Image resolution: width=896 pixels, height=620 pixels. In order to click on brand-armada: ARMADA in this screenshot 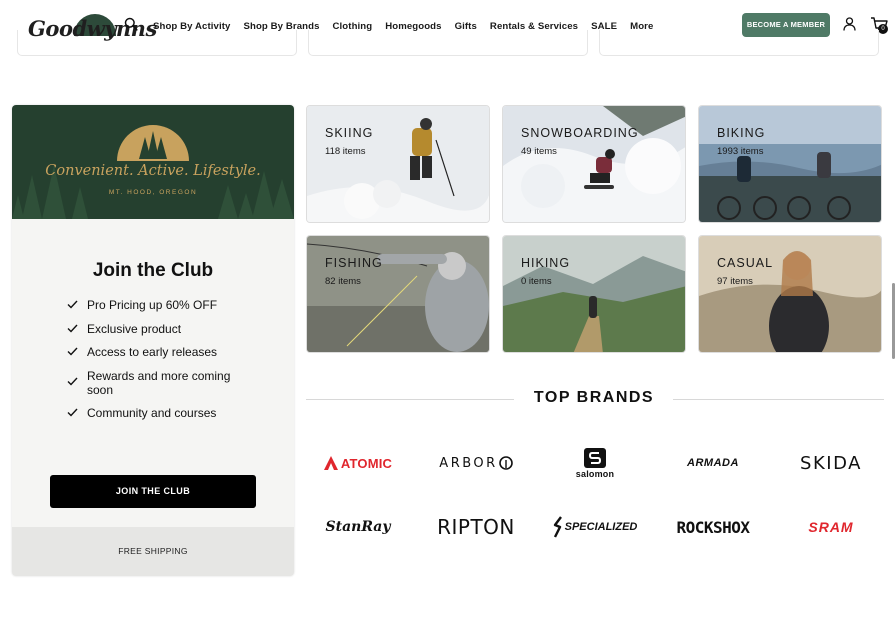, I will do `click(713, 463)`.